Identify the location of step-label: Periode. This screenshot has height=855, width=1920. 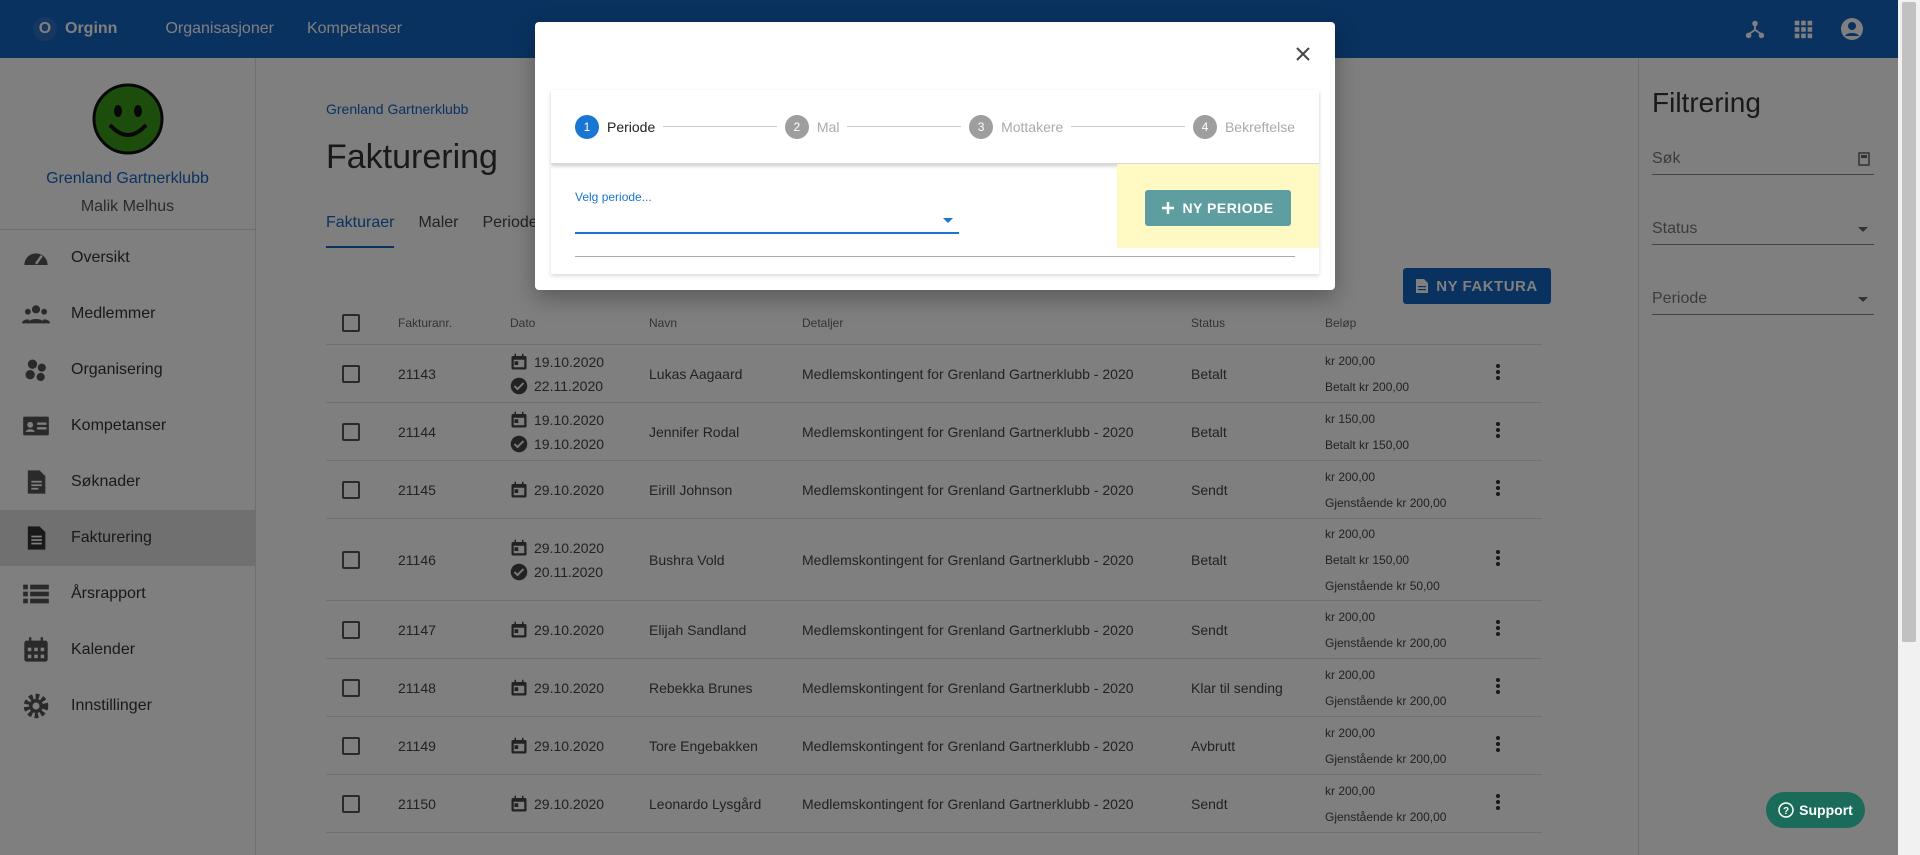
(631, 126).